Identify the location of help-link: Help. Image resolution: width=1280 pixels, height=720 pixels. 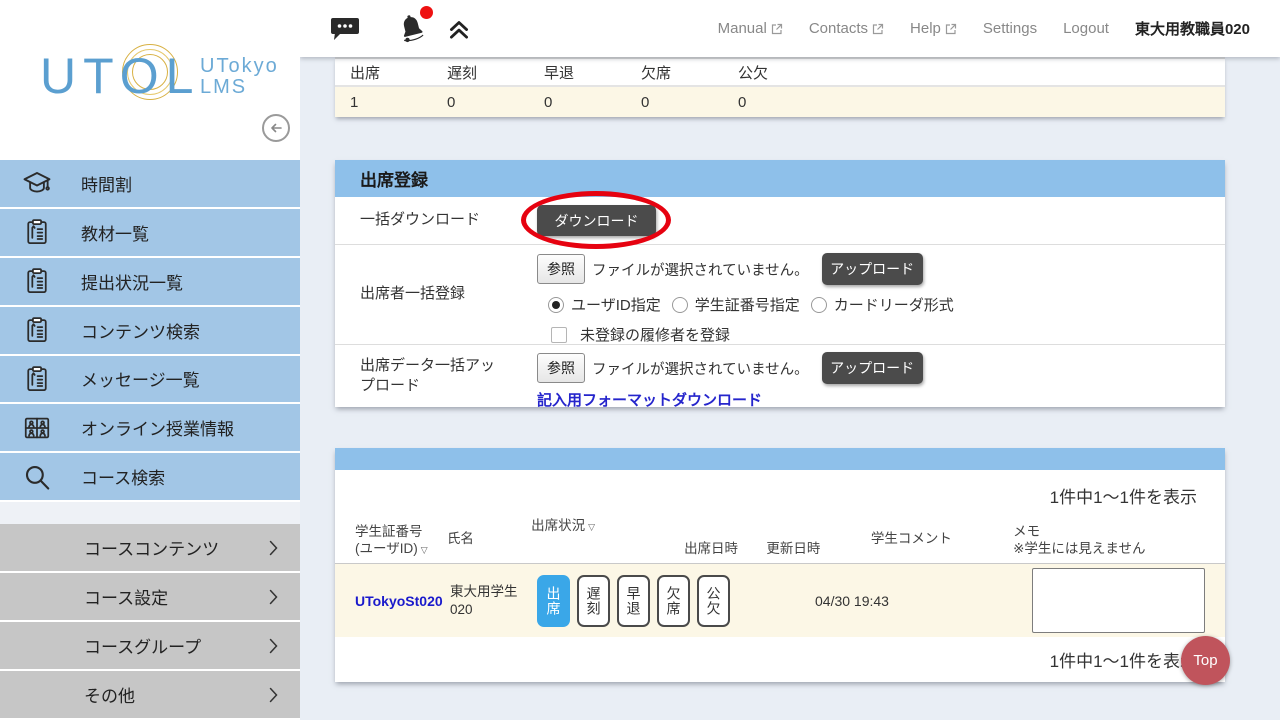
(933, 28).